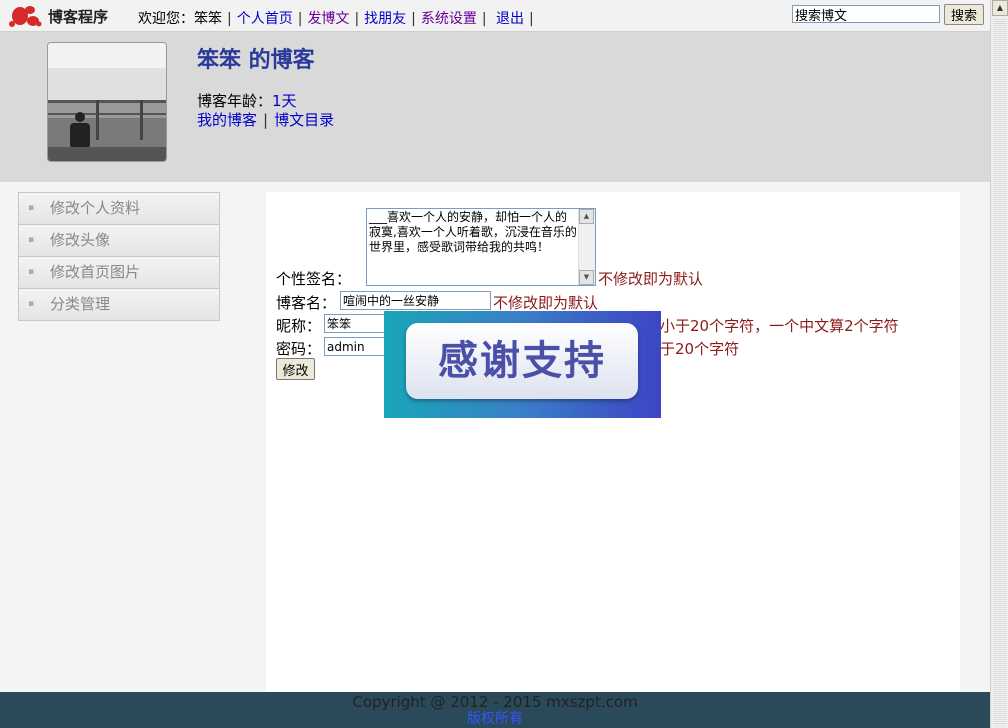  I want to click on avatar, so click(107, 102).